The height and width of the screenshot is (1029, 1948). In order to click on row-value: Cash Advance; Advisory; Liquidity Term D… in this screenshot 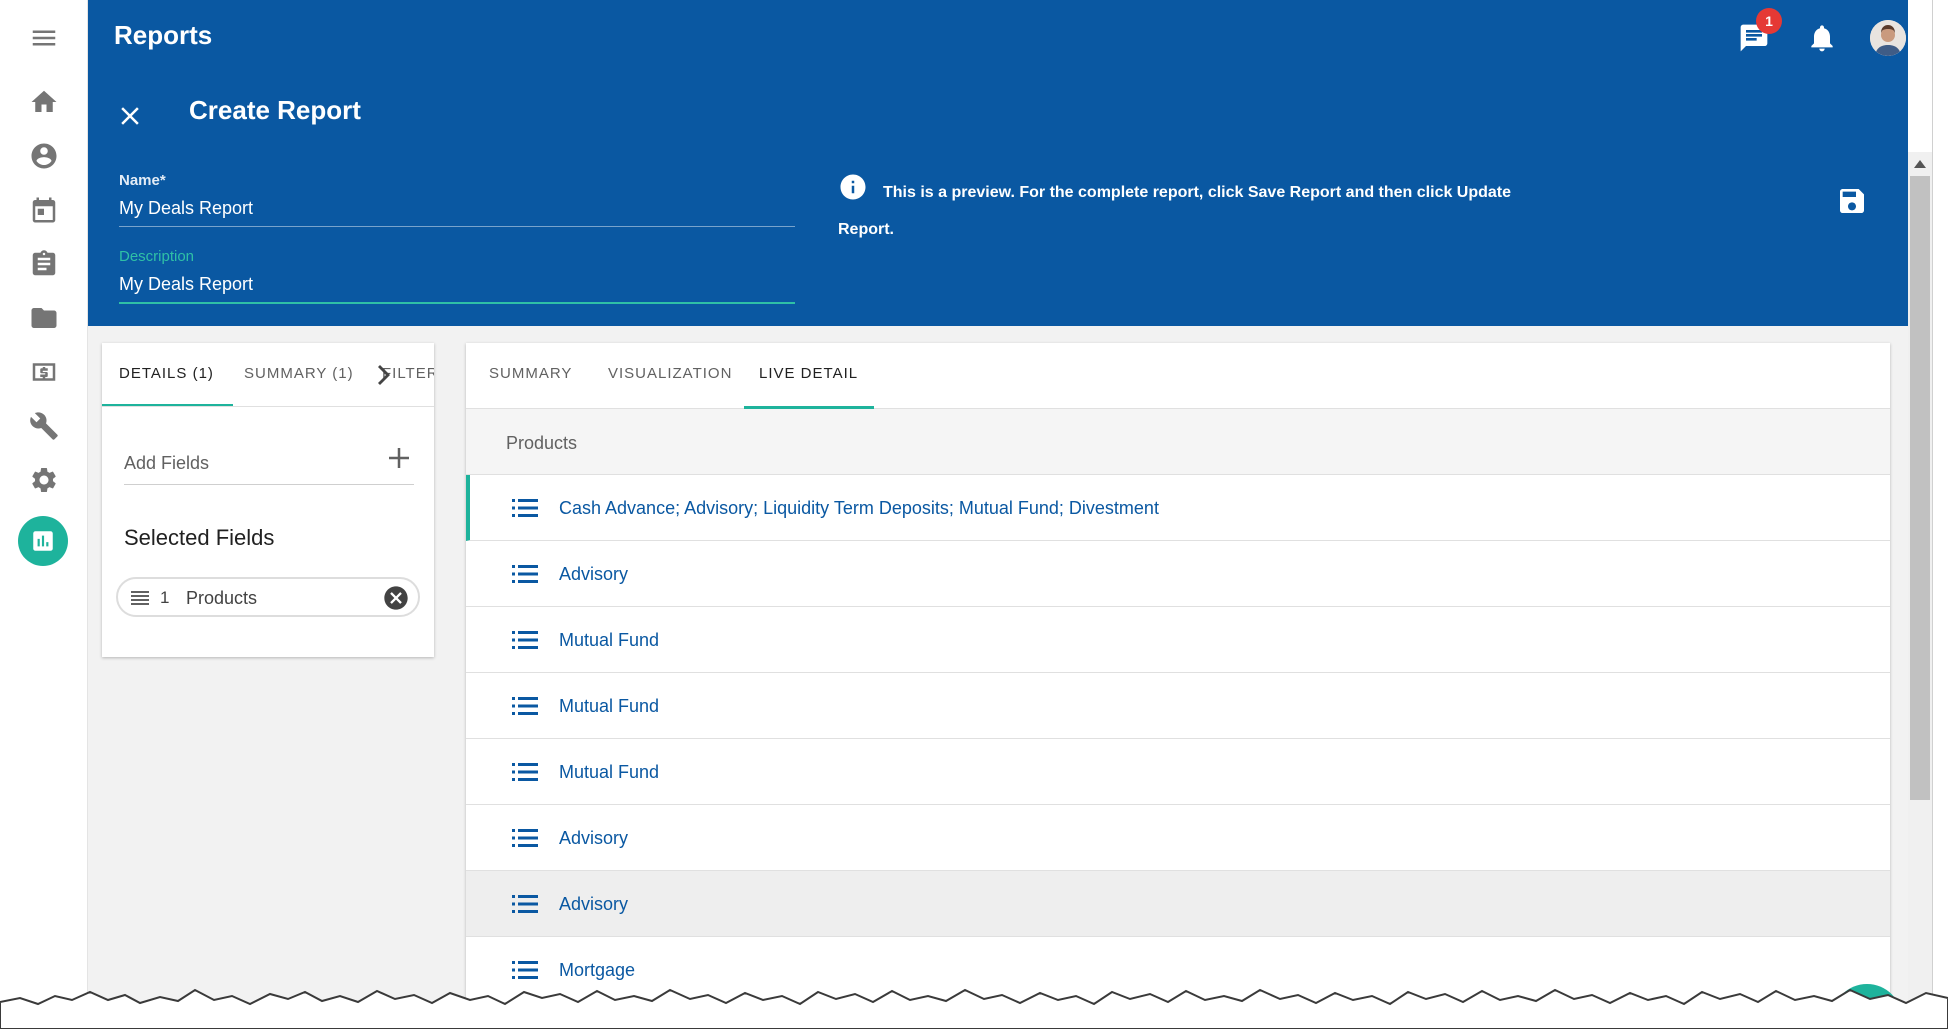, I will do `click(859, 508)`.